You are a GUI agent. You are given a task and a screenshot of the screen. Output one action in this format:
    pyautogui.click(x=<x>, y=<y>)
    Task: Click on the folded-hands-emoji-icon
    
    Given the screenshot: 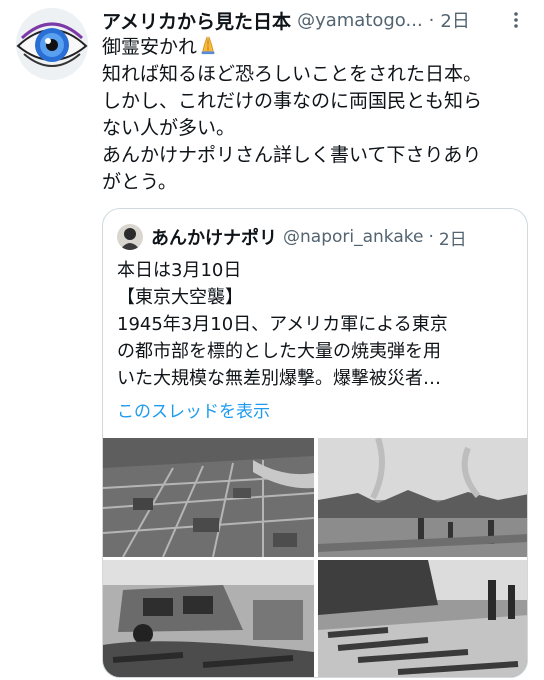 What is the action you would take?
    pyautogui.click(x=208, y=45)
    